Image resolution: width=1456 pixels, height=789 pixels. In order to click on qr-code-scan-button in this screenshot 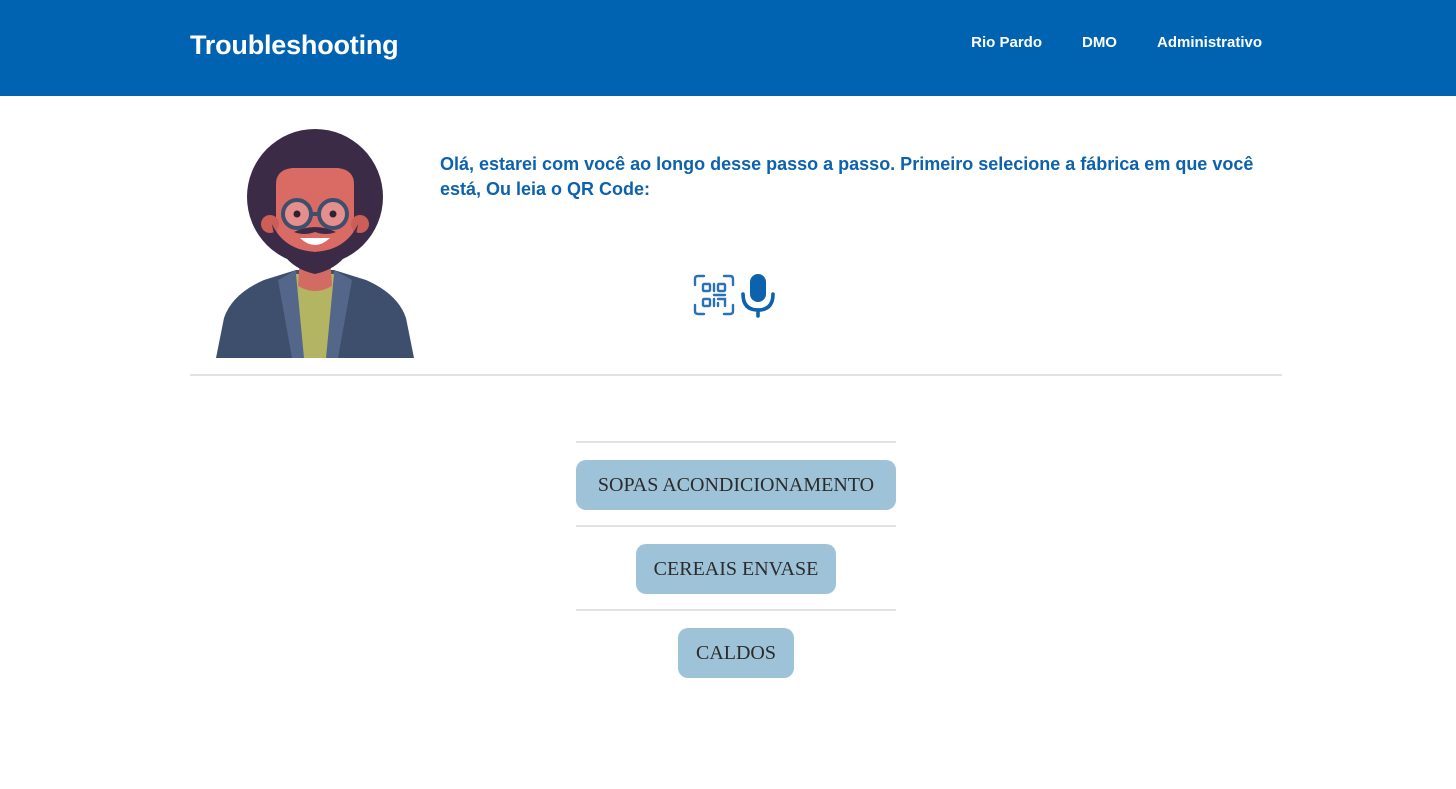, I will do `click(714, 295)`.